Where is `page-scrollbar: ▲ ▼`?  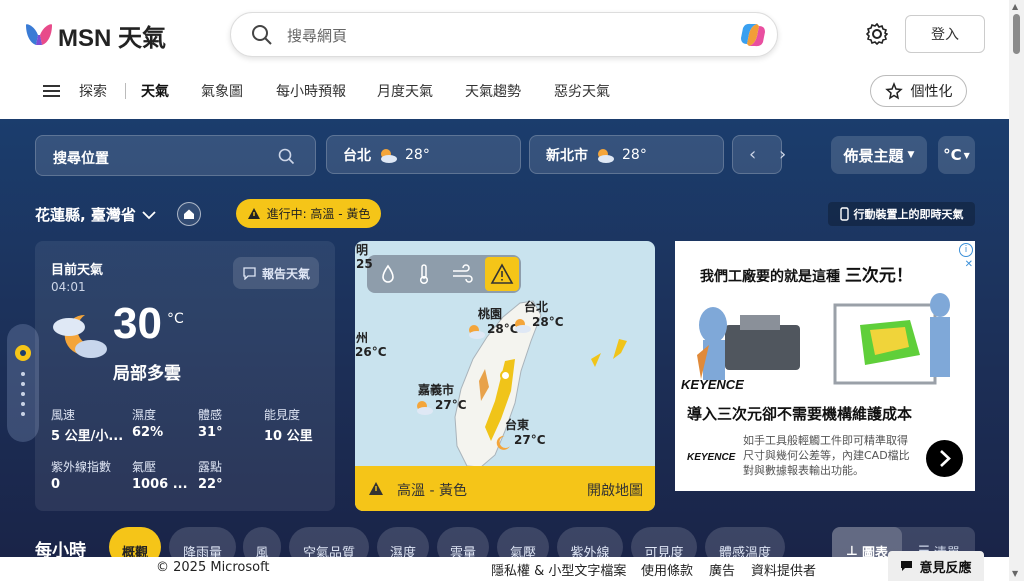
page-scrollbar: ▲ ▼ is located at coordinates (1016, 290).